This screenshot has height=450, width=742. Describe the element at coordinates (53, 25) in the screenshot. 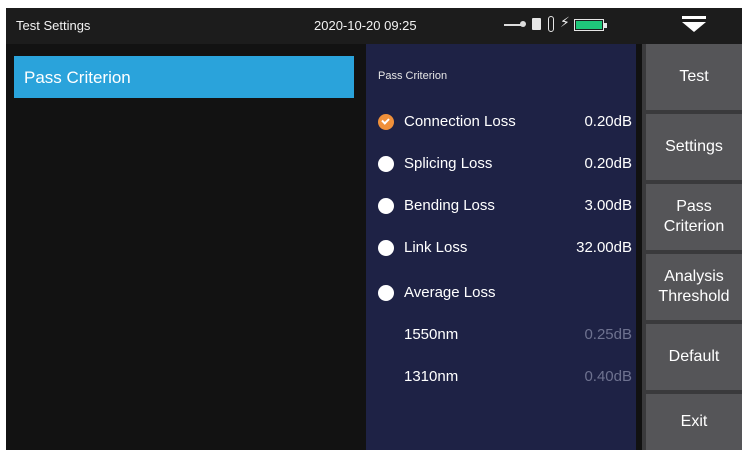

I see `app-title: Test Settings` at that location.